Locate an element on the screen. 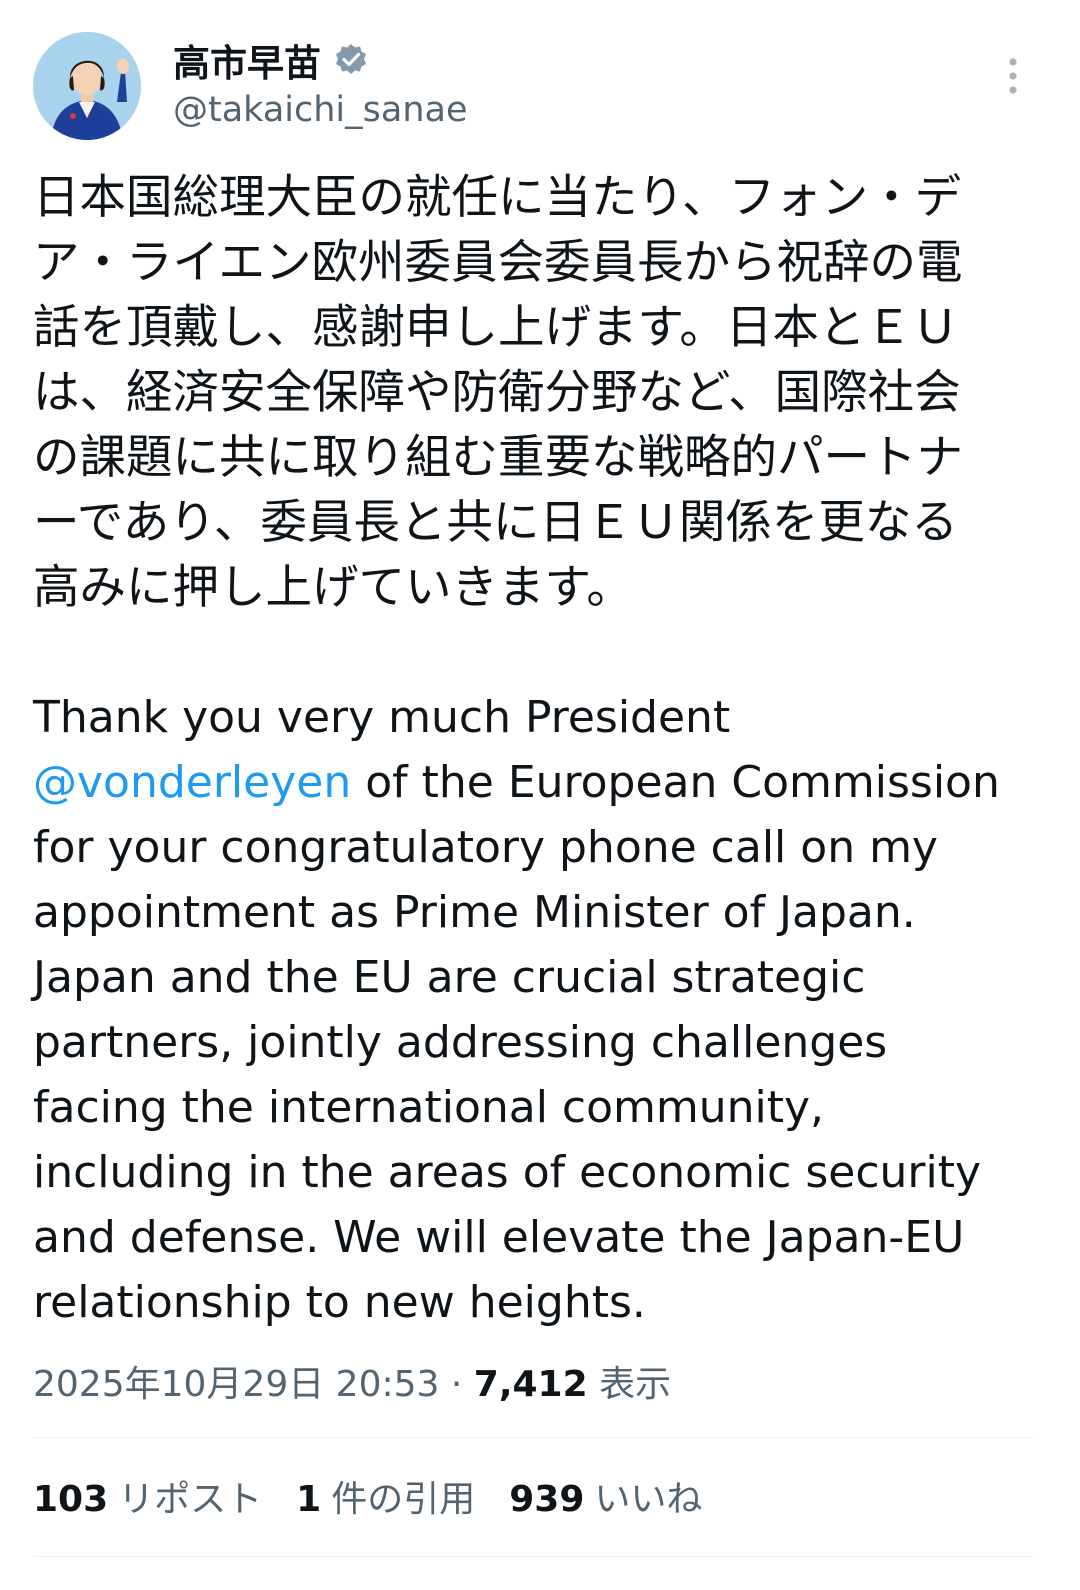  likes-count: 939 is located at coordinates (547, 1499).